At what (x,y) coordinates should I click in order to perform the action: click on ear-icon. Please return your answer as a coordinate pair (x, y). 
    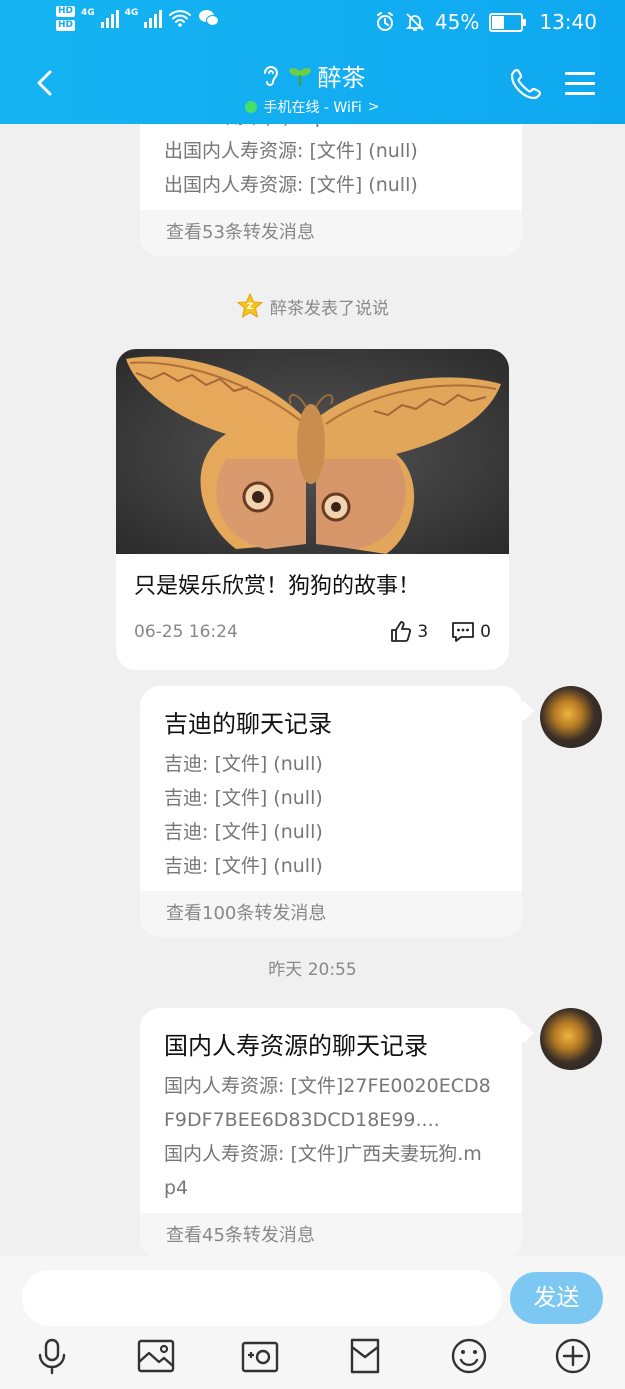
    Looking at the image, I should click on (270, 75).